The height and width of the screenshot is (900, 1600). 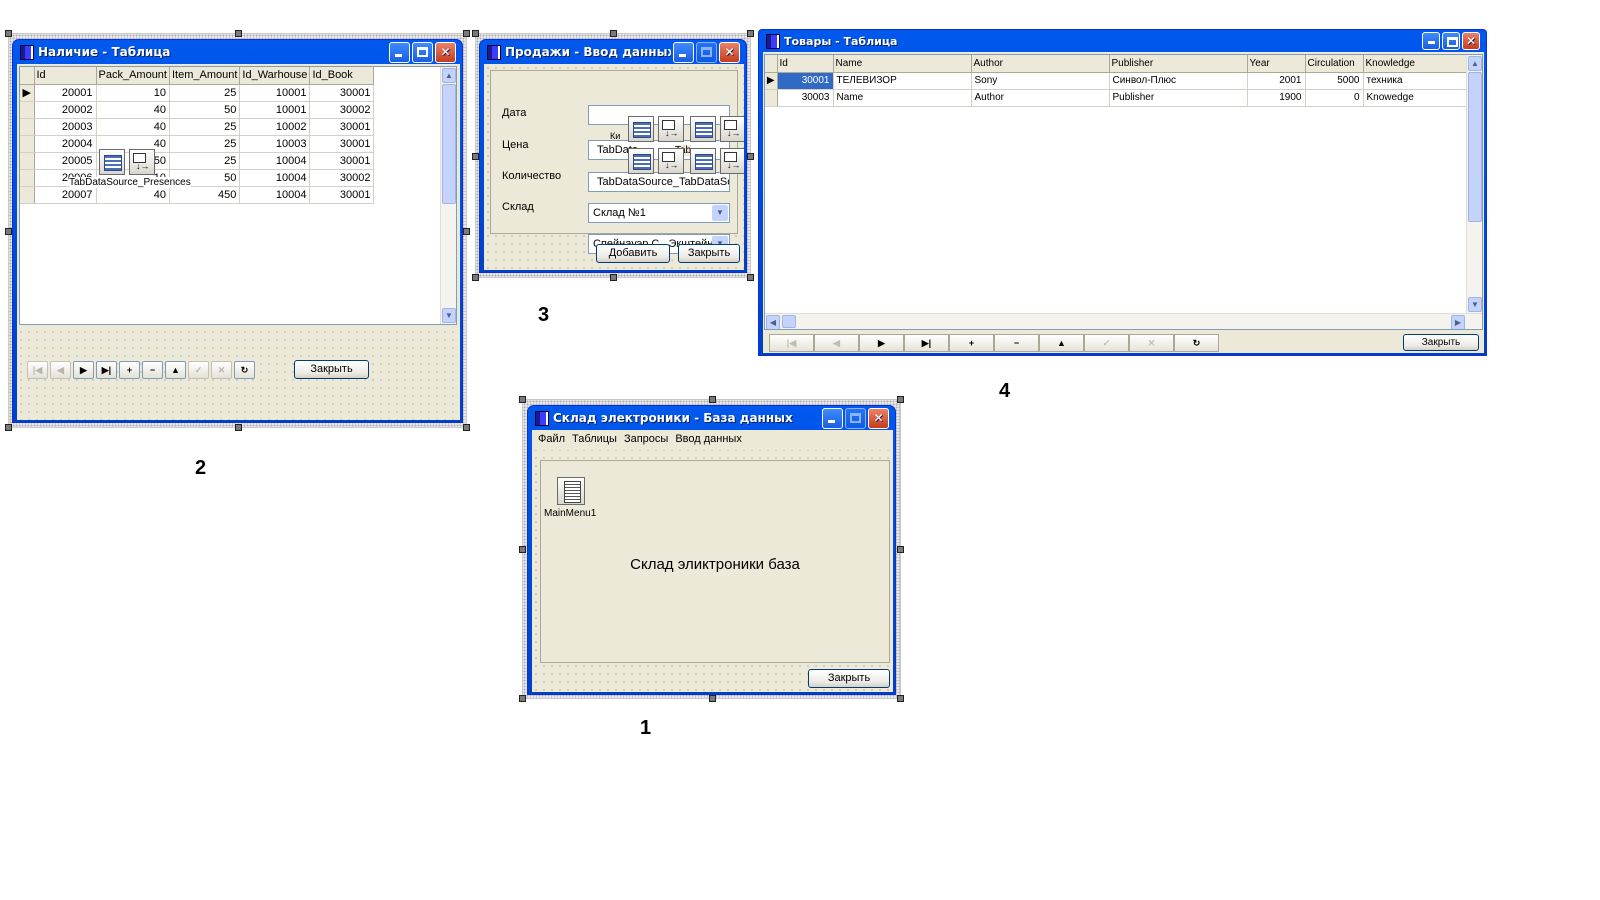 I want to click on grid-cell: 30002, so click(x=342, y=178).